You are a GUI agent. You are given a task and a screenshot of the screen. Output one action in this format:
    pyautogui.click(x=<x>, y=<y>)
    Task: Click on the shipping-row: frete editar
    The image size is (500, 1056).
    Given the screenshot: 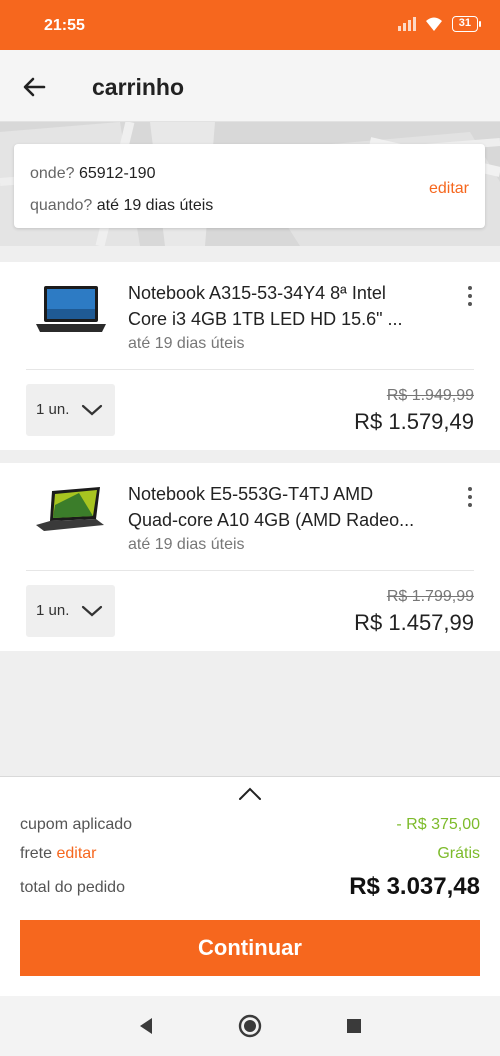 What is the action you would take?
    pyautogui.click(x=58, y=854)
    